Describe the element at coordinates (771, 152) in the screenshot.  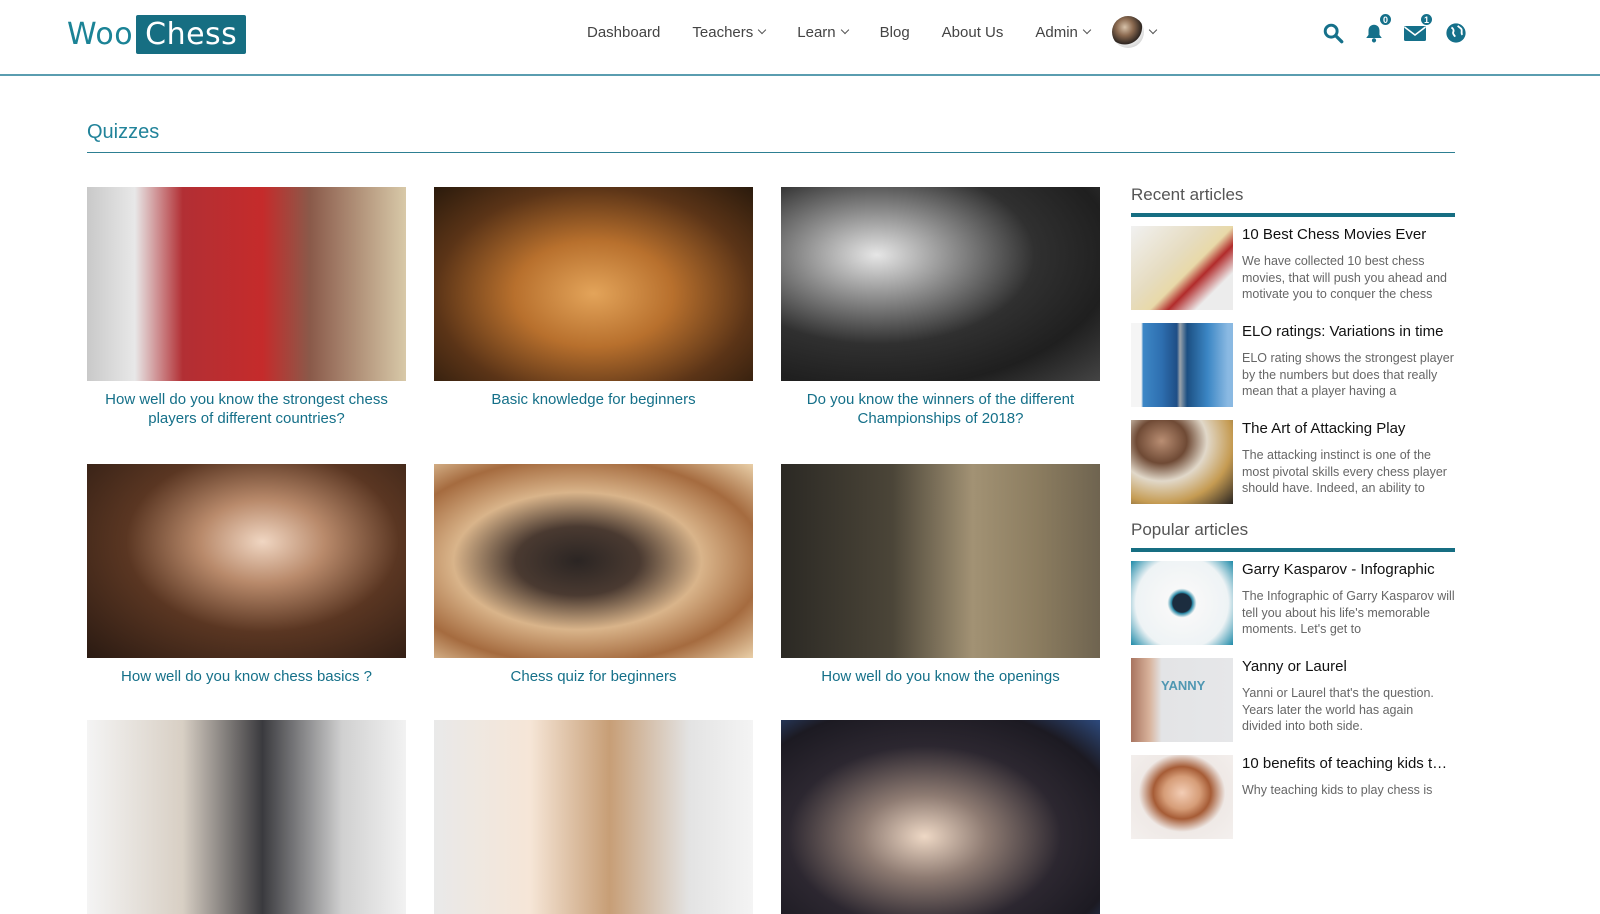
I see `title-divider` at that location.